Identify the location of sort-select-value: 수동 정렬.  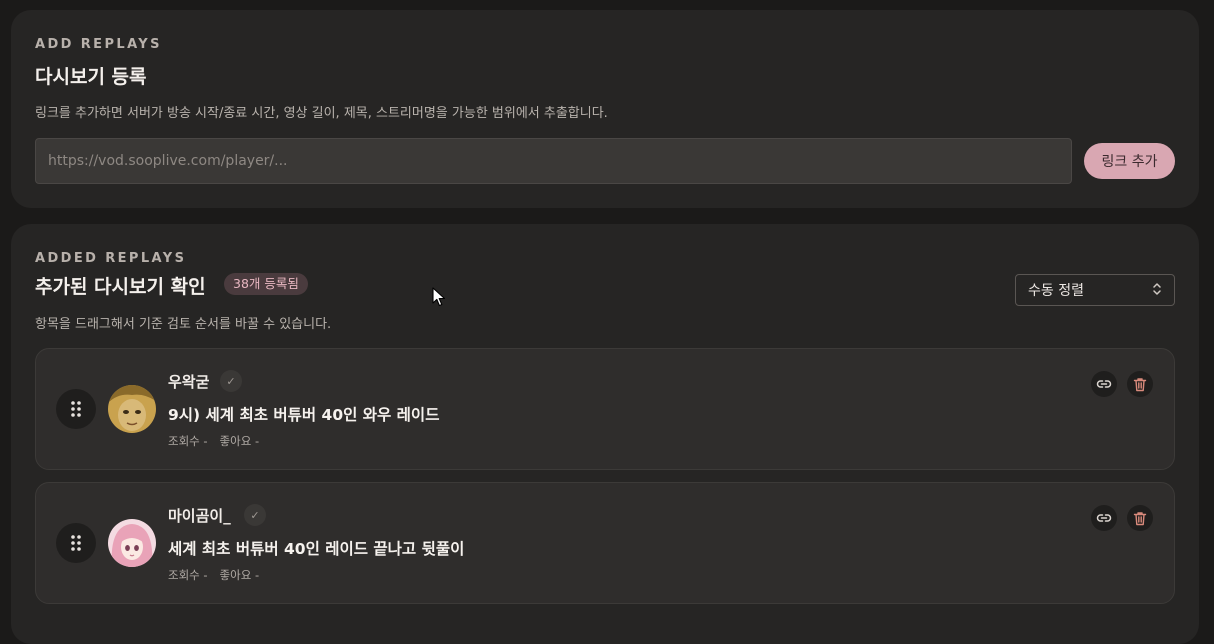
(1056, 291).